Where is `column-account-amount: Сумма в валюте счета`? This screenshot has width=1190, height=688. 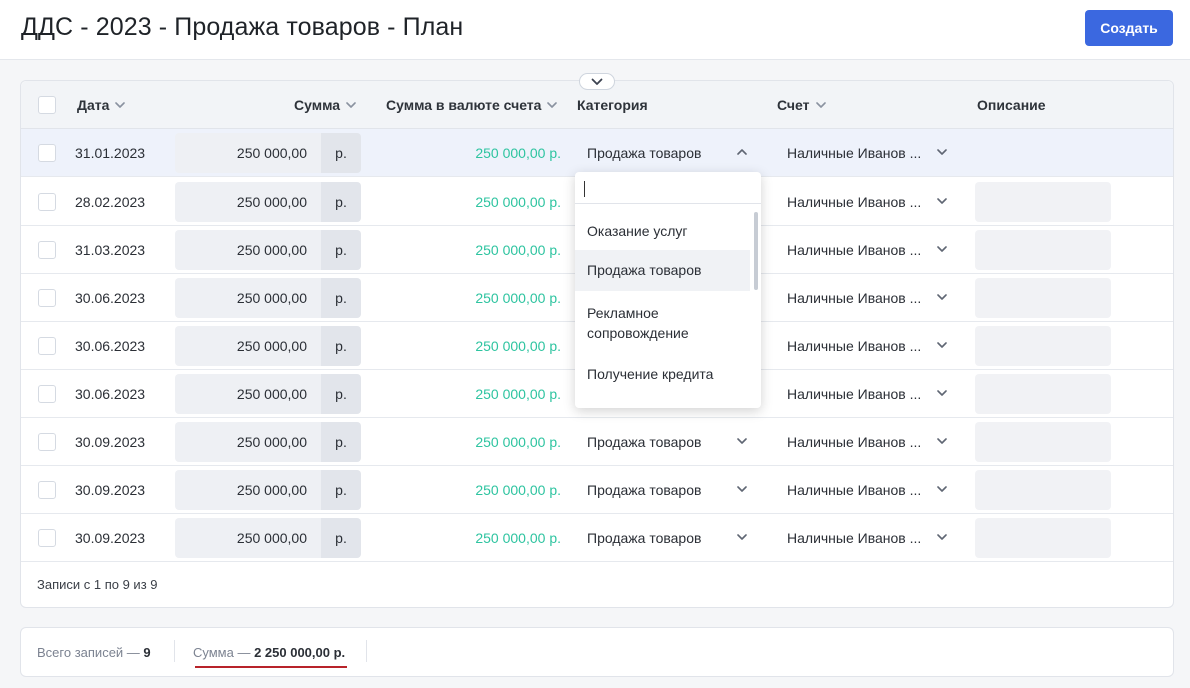
column-account-amount: Сумма в валюте счета is located at coordinates (472, 105).